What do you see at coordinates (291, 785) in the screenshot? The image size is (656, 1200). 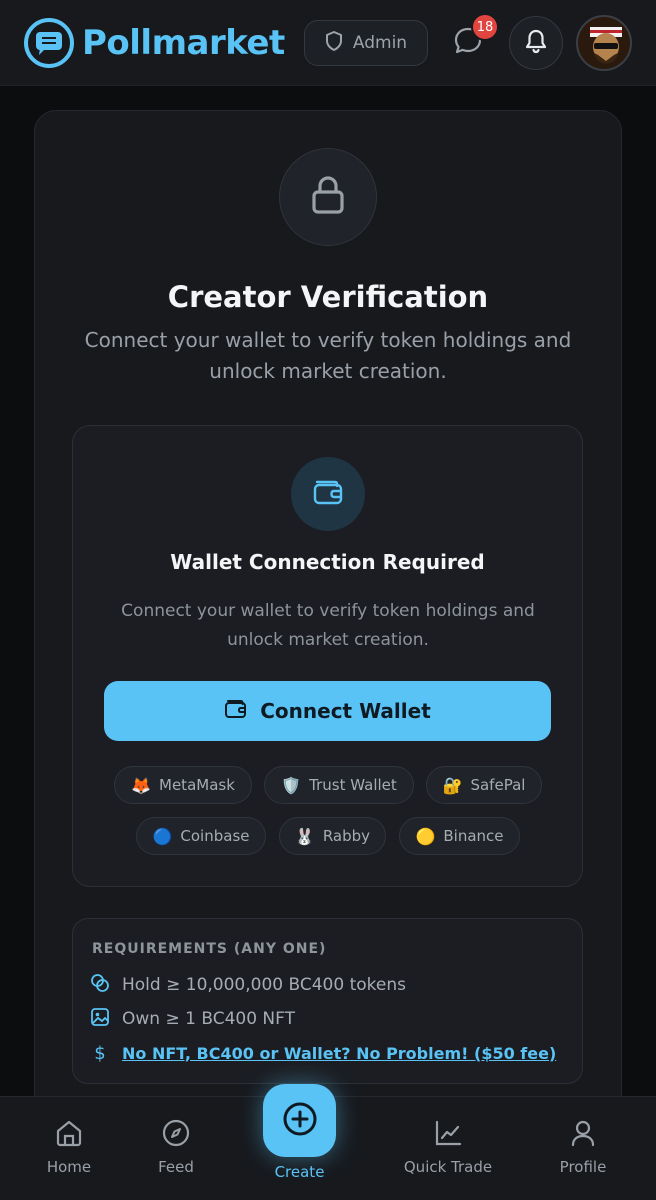 I see `shield-icon: 🛡️` at bounding box center [291, 785].